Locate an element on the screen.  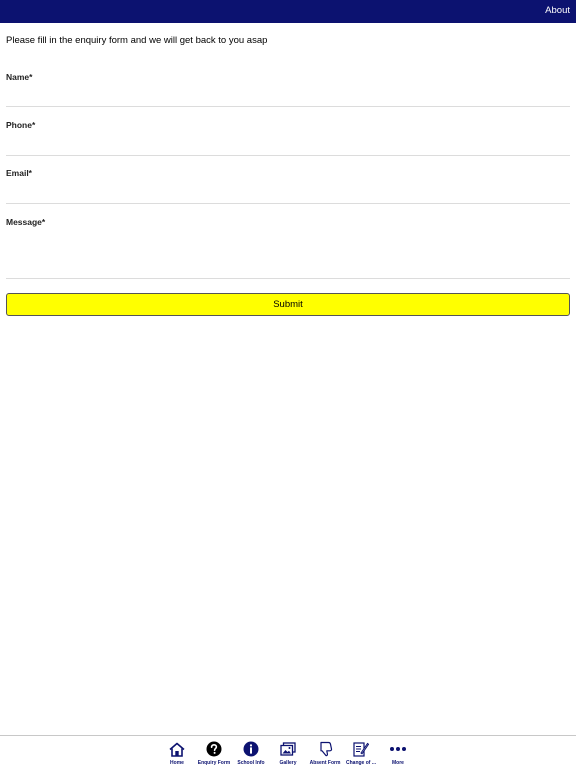
tab-home: Home is located at coordinates (177, 754).